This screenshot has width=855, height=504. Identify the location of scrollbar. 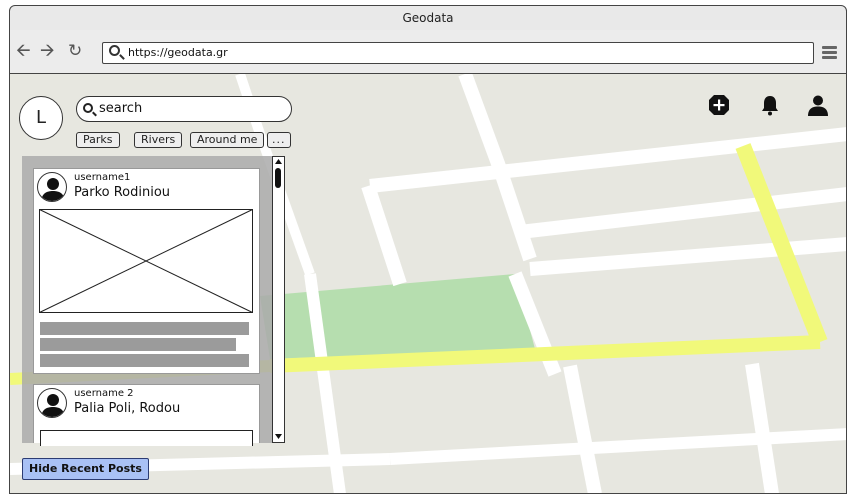
(278, 299).